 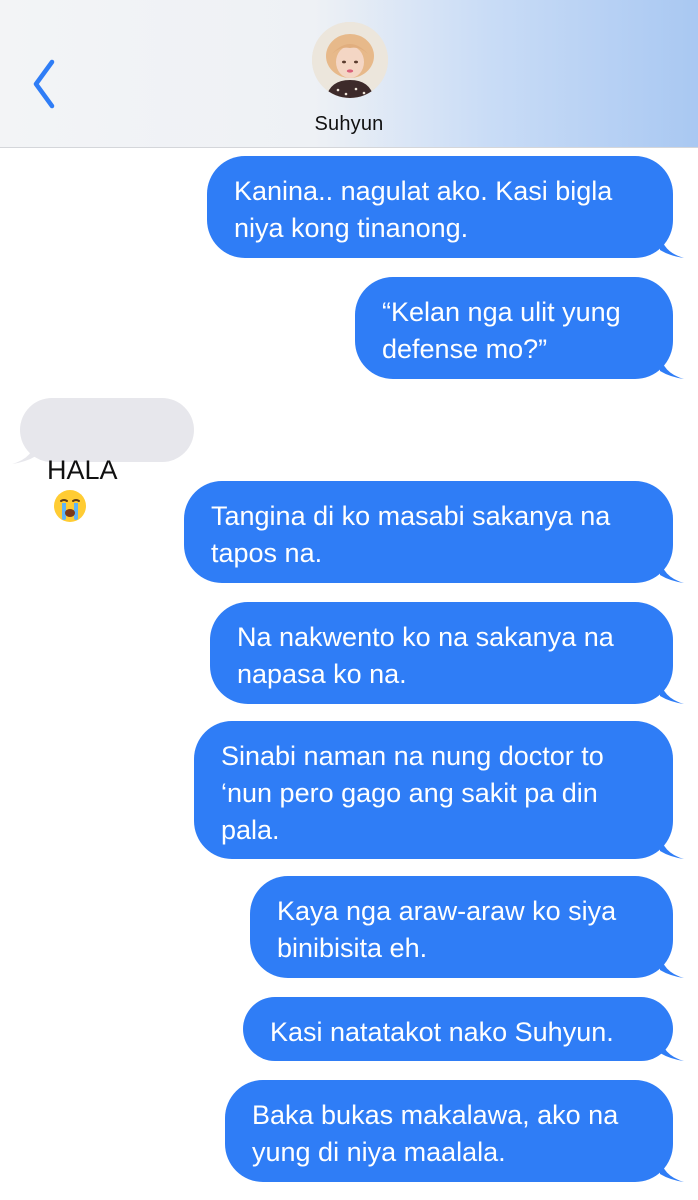 I want to click on outgoing-message: Kasi natatakot nako Suhyun., so click(x=458, y=1029).